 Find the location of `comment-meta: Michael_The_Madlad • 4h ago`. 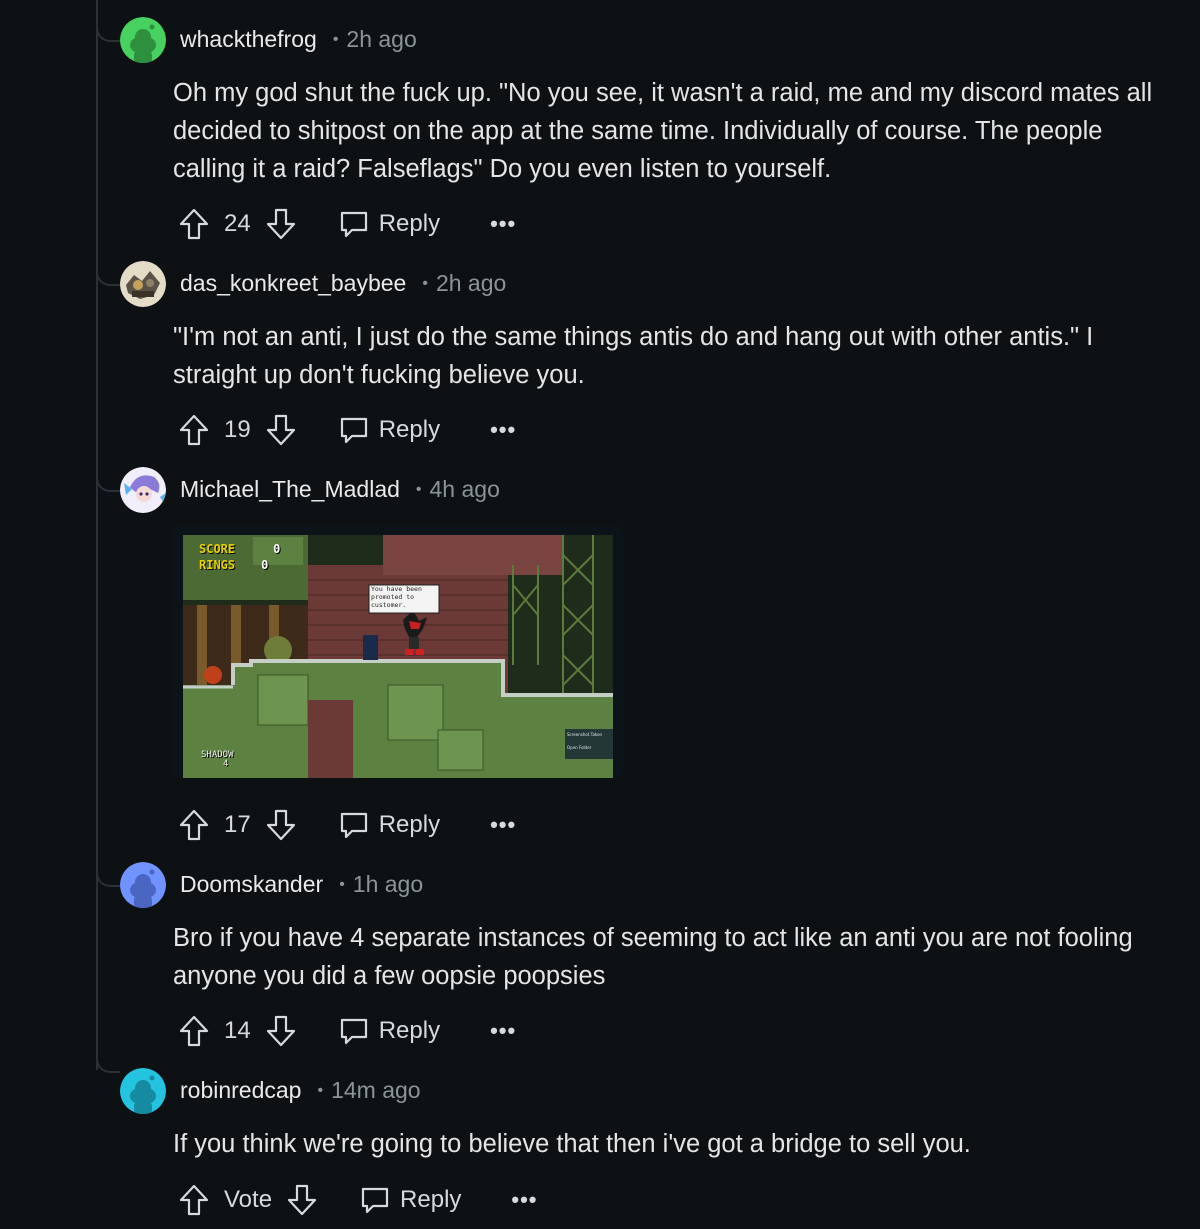

comment-meta: Michael_The_Madlad • 4h ago is located at coordinates (340, 489).